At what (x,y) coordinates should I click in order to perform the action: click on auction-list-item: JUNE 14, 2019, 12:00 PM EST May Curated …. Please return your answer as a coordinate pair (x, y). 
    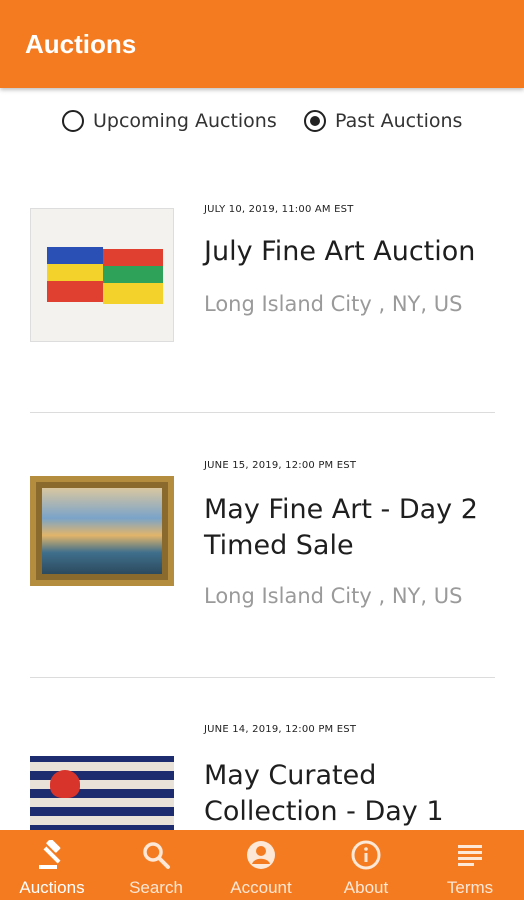
    Looking at the image, I should click on (262, 777).